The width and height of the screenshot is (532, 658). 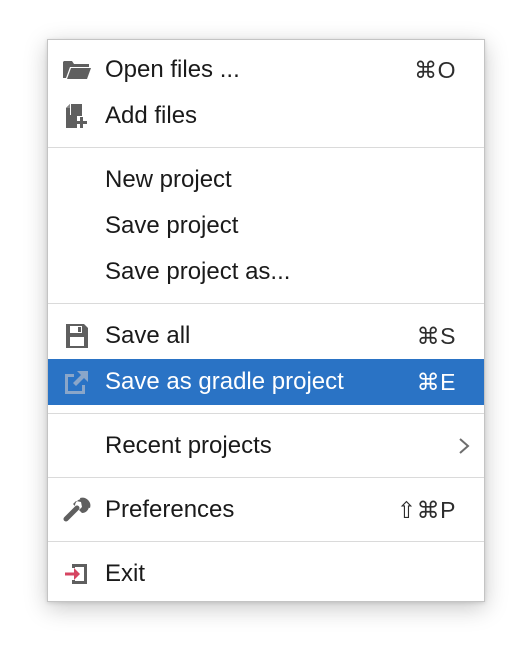 I want to click on menu-item-save-as-gradle-project: Save as gradle project ⌘E, so click(x=266, y=382).